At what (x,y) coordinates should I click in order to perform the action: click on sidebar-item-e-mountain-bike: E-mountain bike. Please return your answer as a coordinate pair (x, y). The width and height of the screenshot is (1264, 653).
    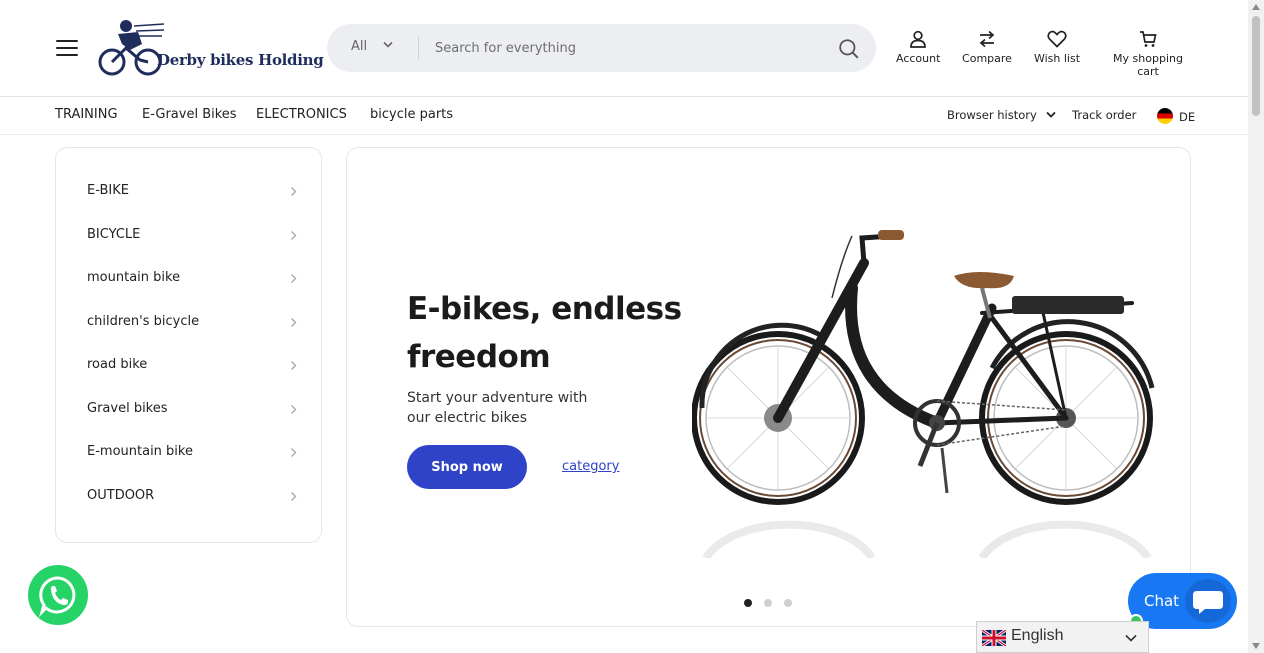
    Looking at the image, I should click on (192, 453).